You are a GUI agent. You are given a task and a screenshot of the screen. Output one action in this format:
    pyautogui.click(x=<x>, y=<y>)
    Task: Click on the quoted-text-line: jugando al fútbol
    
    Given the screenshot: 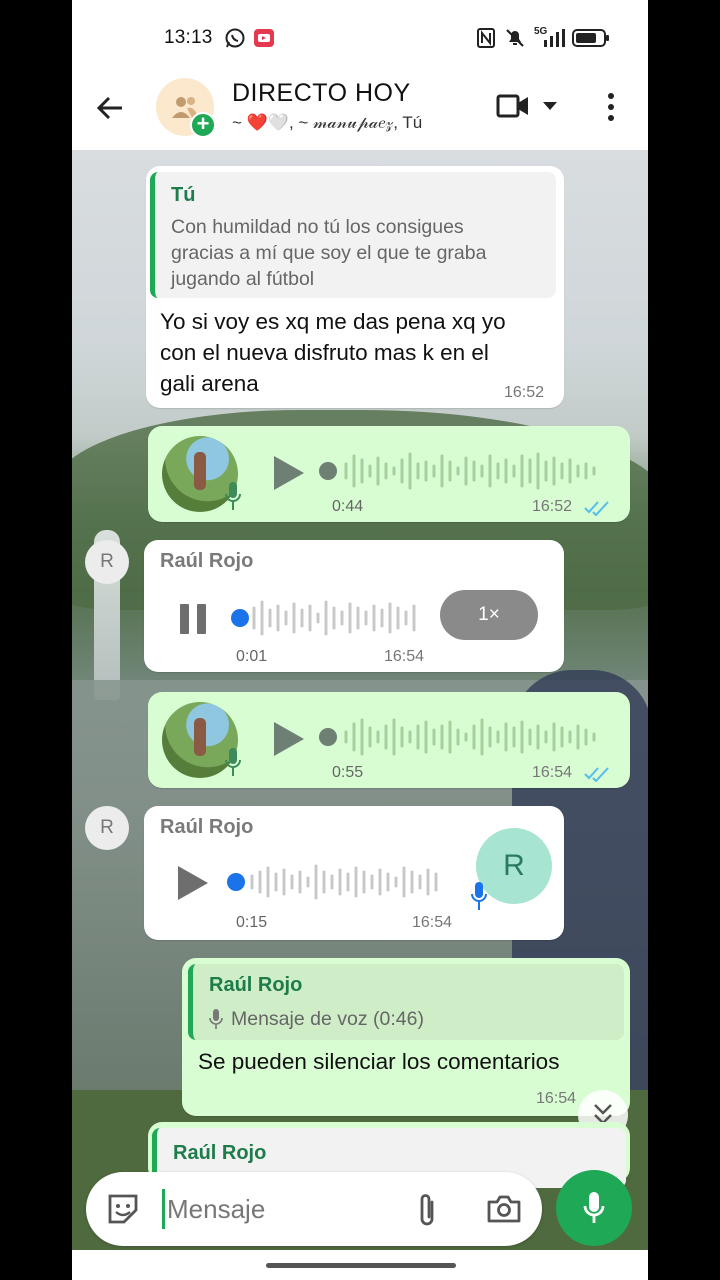 What is the action you would take?
    pyautogui.click(x=243, y=279)
    